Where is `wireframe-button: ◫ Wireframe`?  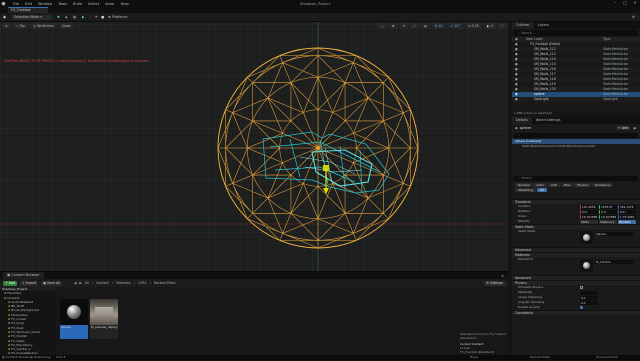
wireframe-button: ◫ Wireframe is located at coordinates (43, 25).